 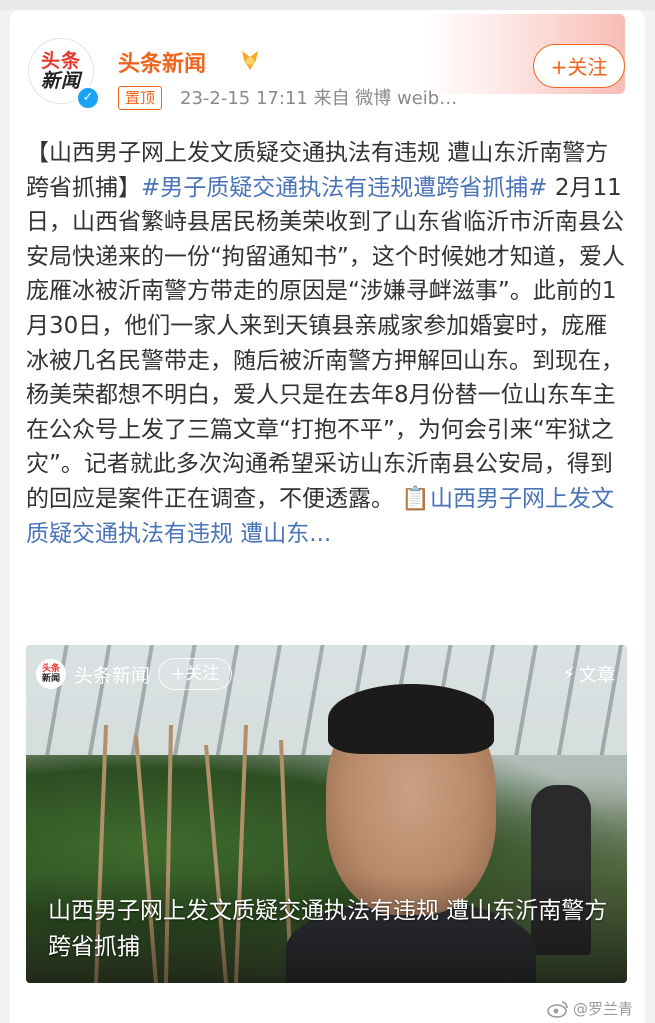 What do you see at coordinates (60, 61) in the screenshot?
I see `avatar-text-line1: 头条` at bounding box center [60, 61].